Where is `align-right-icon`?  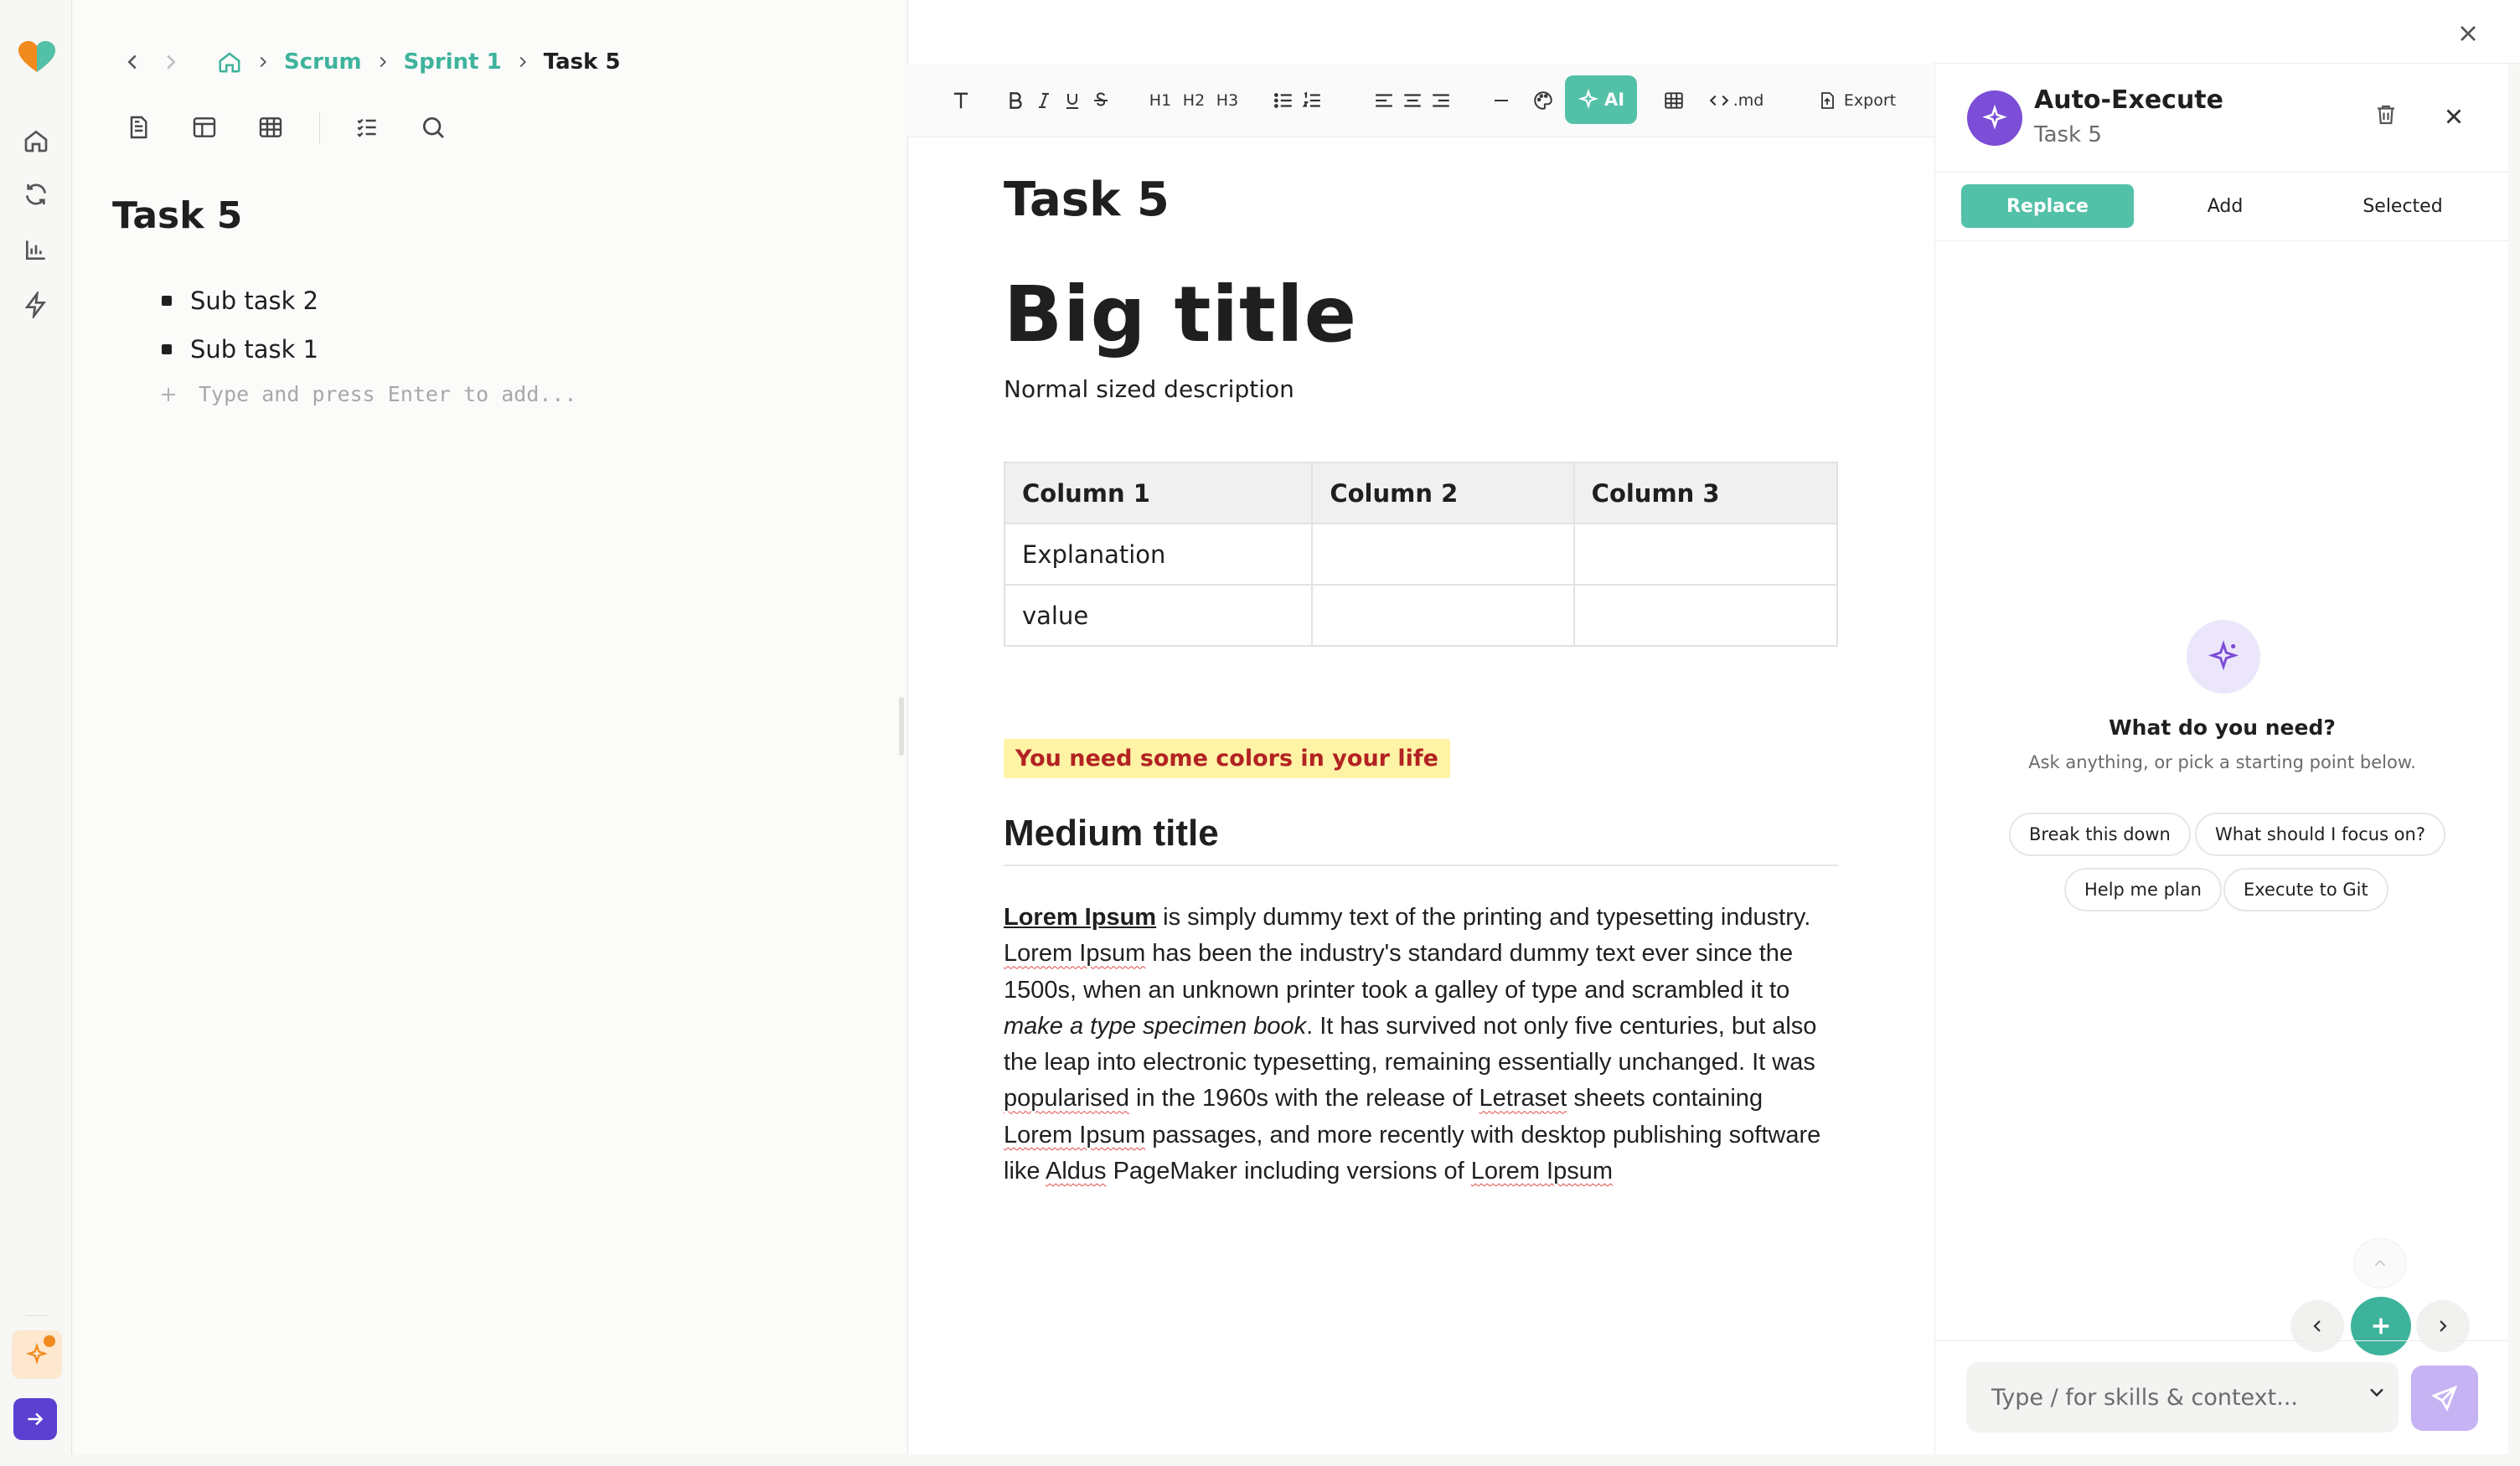 align-right-icon is located at coordinates (1441, 101).